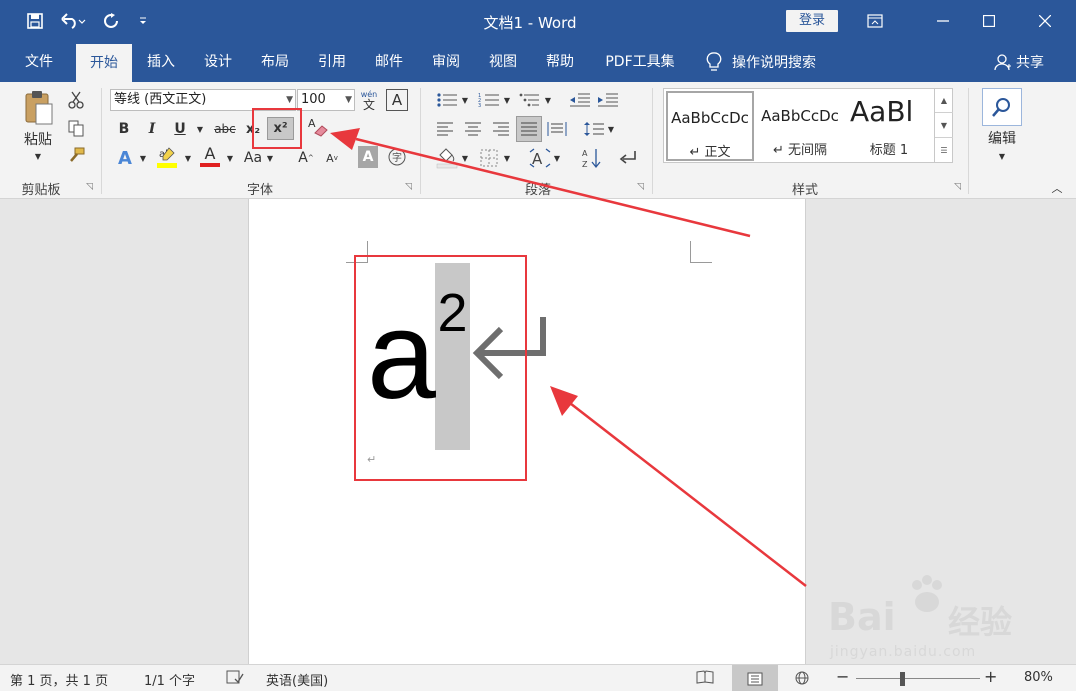  I want to click on print-layout-icon, so click(755, 678).